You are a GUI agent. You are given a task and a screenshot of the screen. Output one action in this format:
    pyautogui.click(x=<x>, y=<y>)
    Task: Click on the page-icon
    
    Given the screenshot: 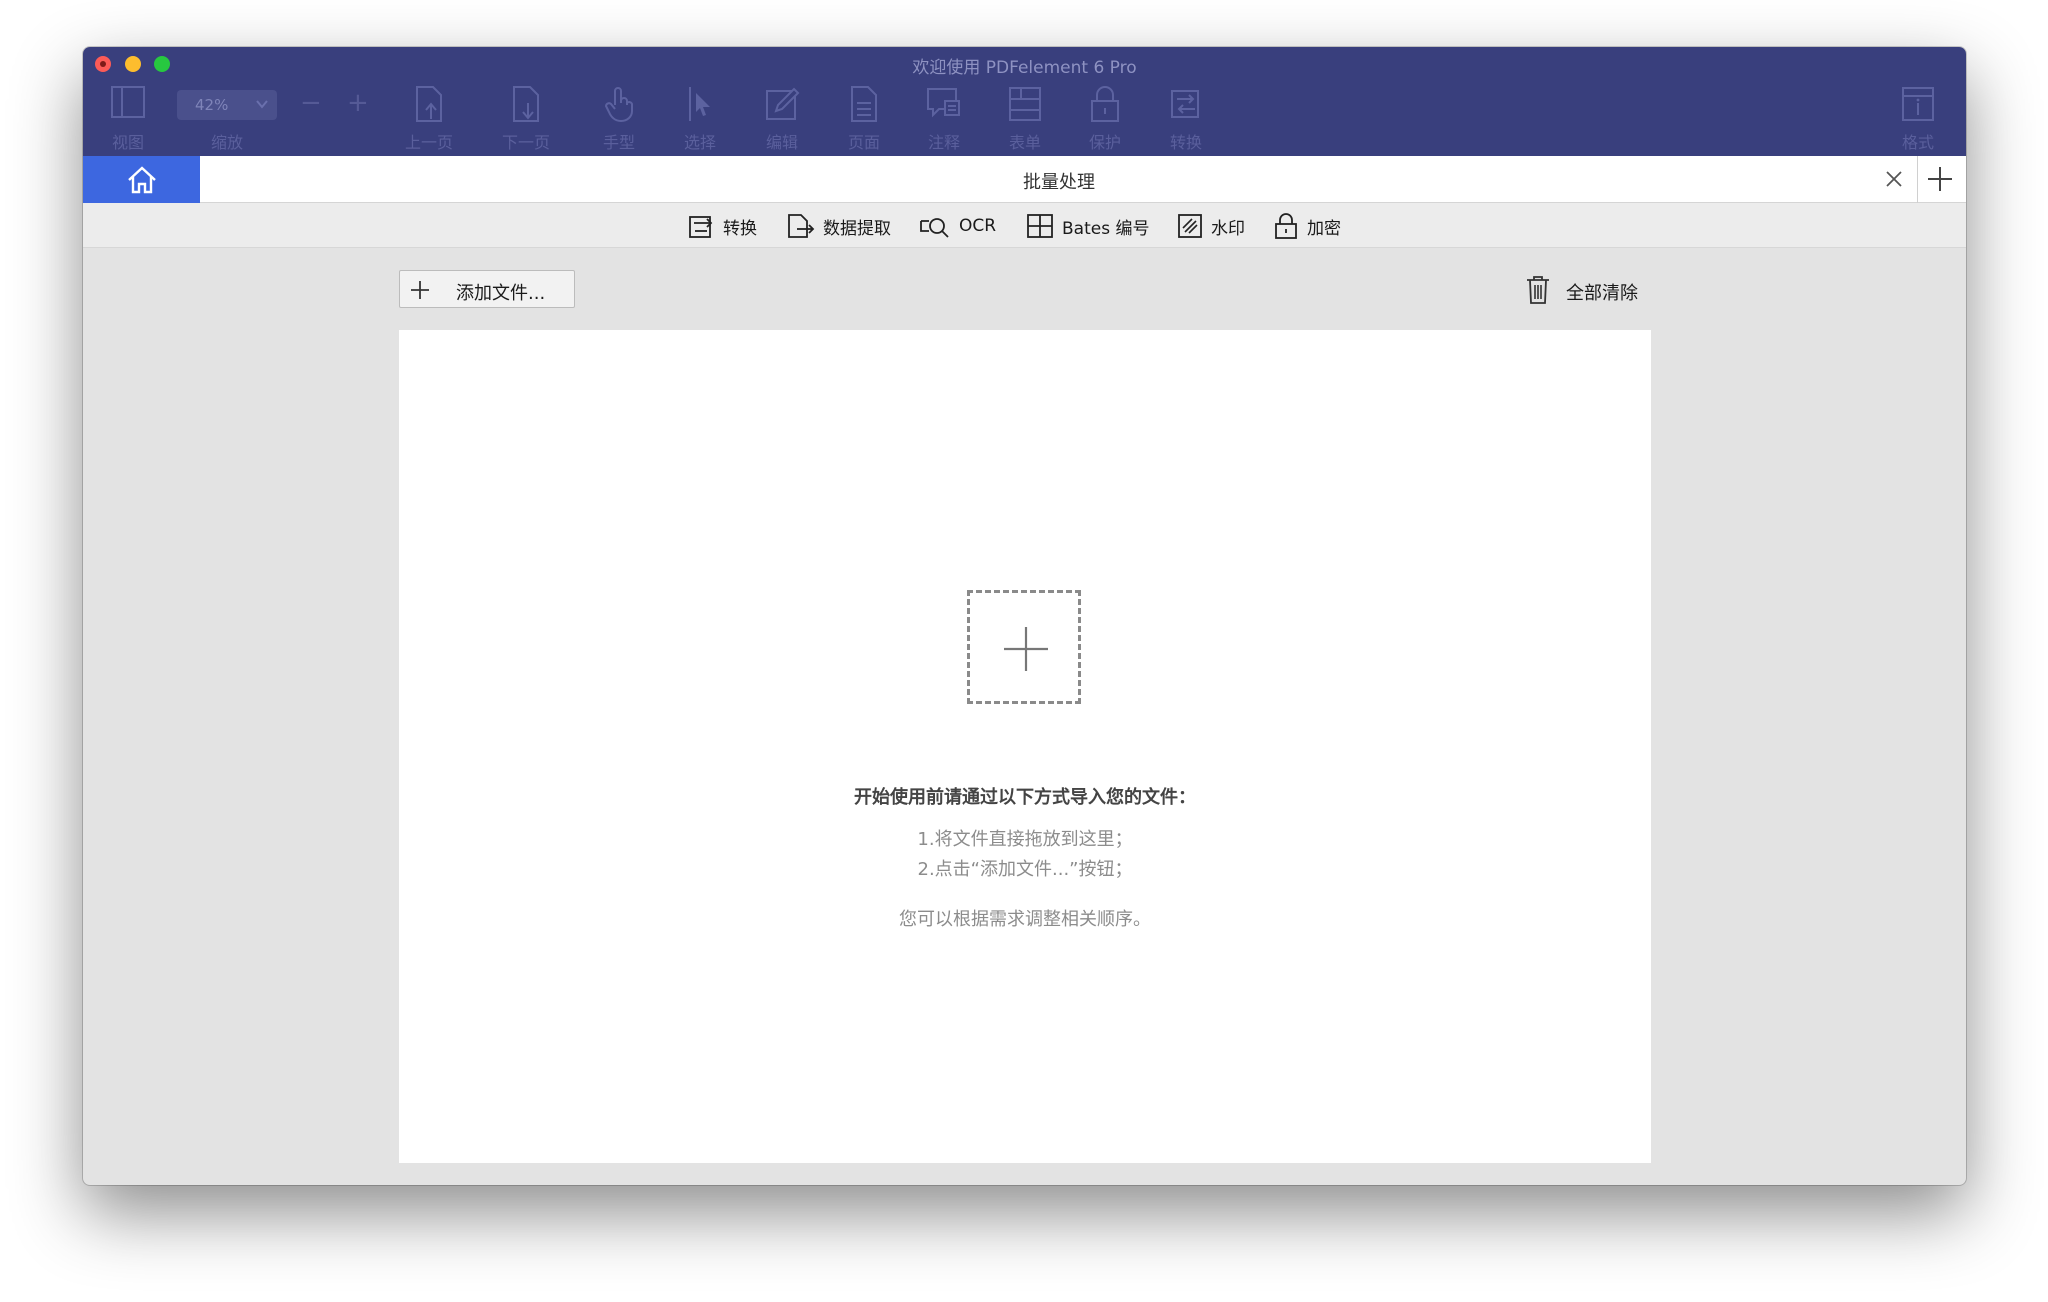 What is the action you would take?
    pyautogui.click(x=864, y=104)
    